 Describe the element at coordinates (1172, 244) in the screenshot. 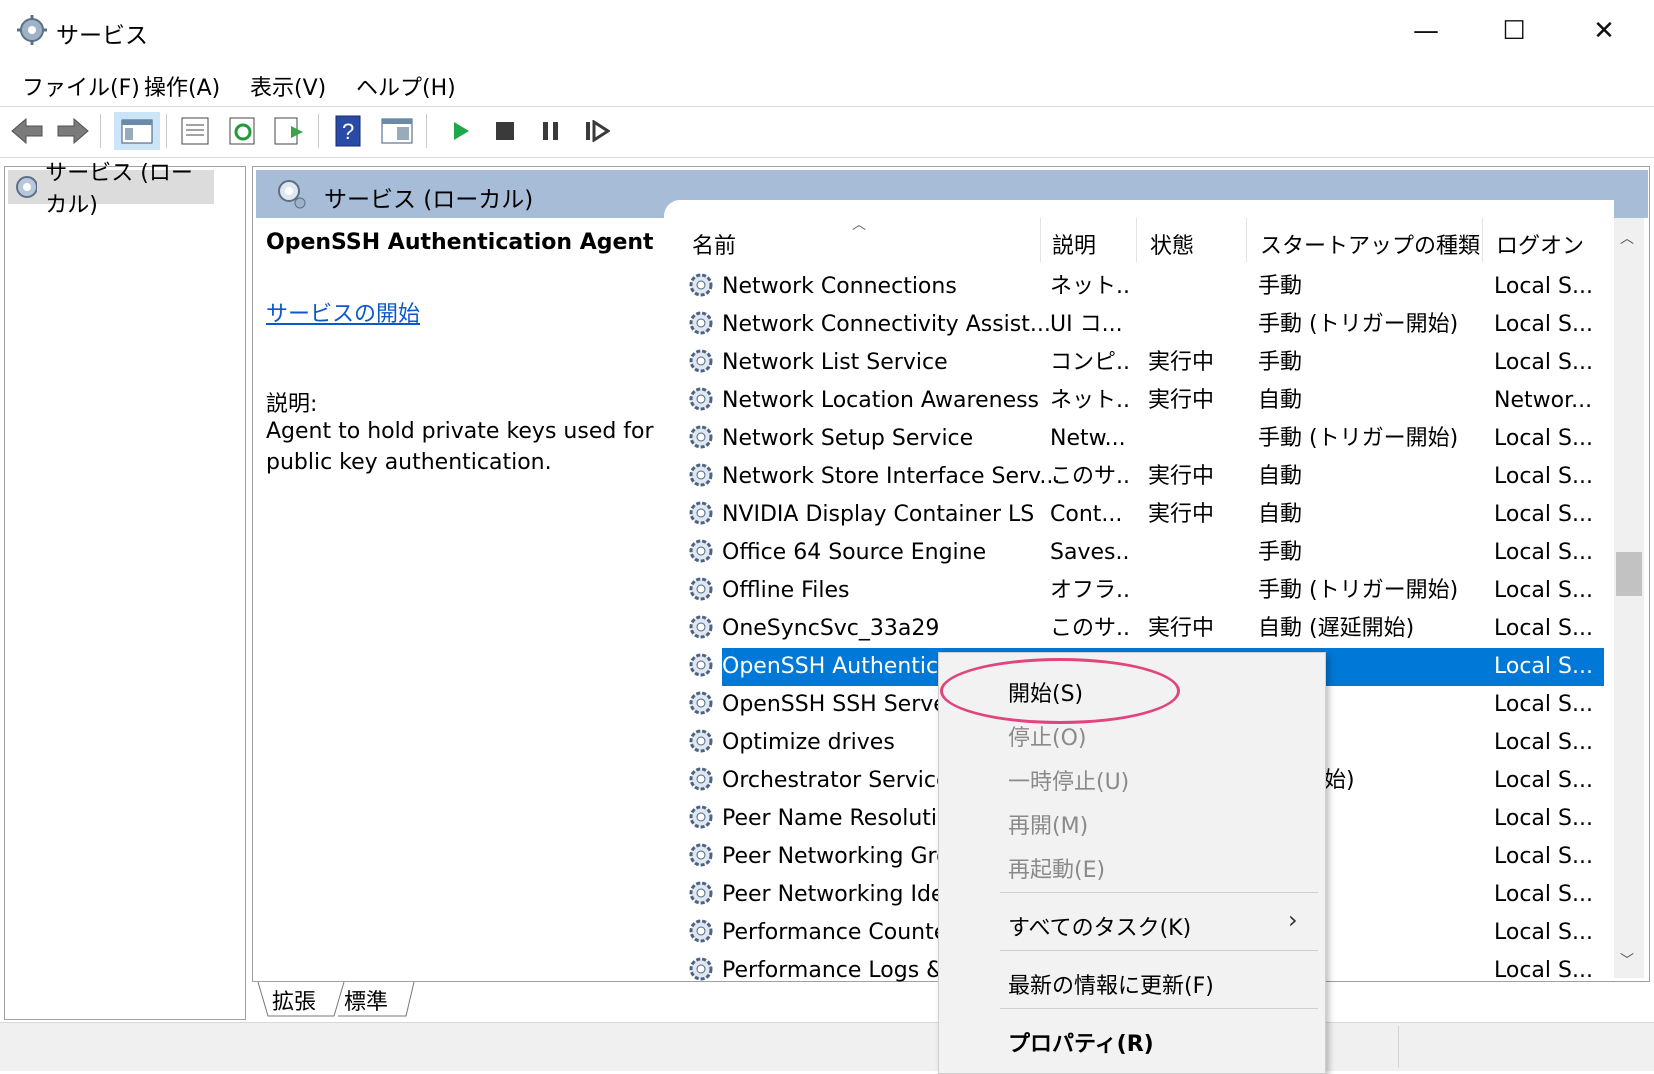

I see `column-header-status: 状態` at that location.